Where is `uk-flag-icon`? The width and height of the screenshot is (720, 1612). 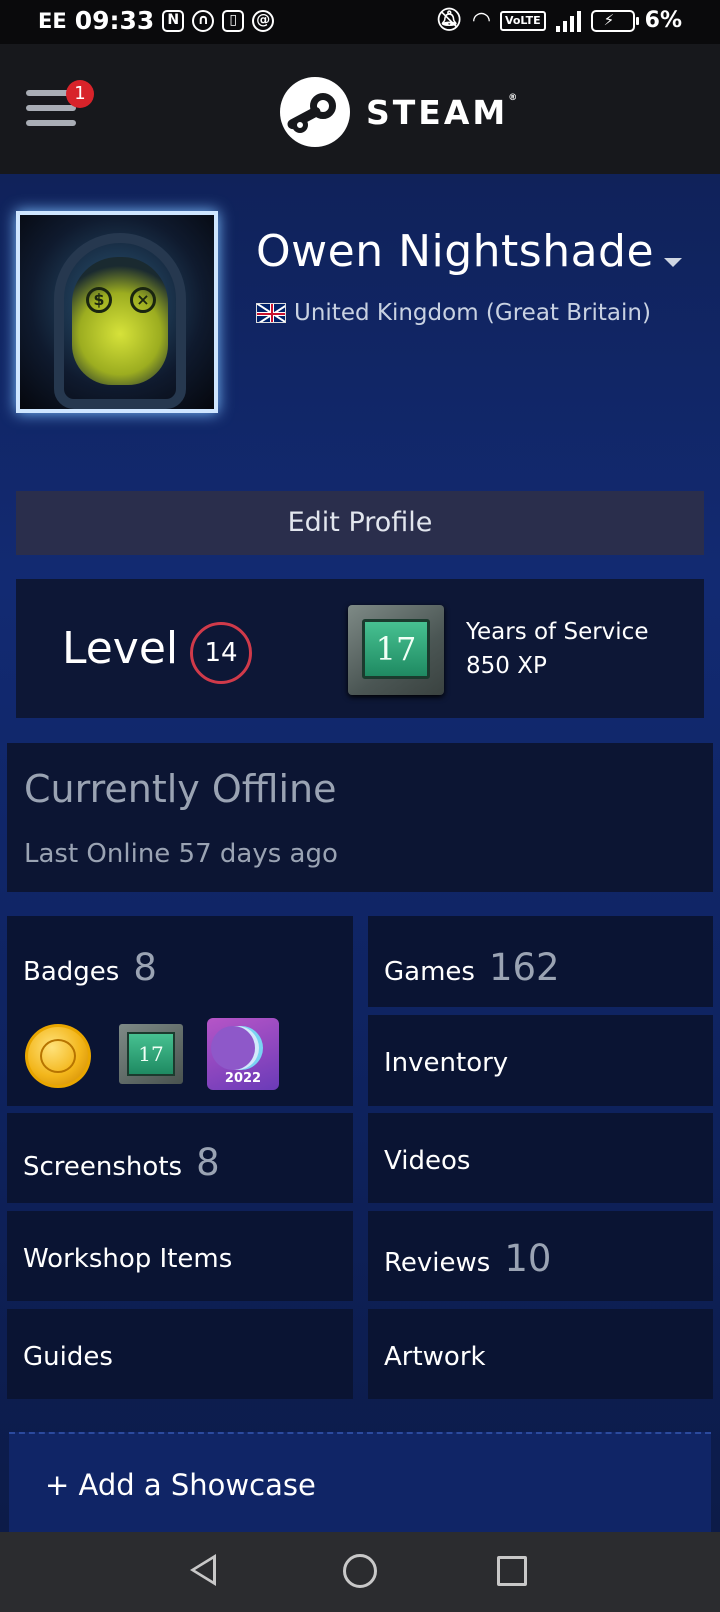
uk-flag-icon is located at coordinates (271, 313).